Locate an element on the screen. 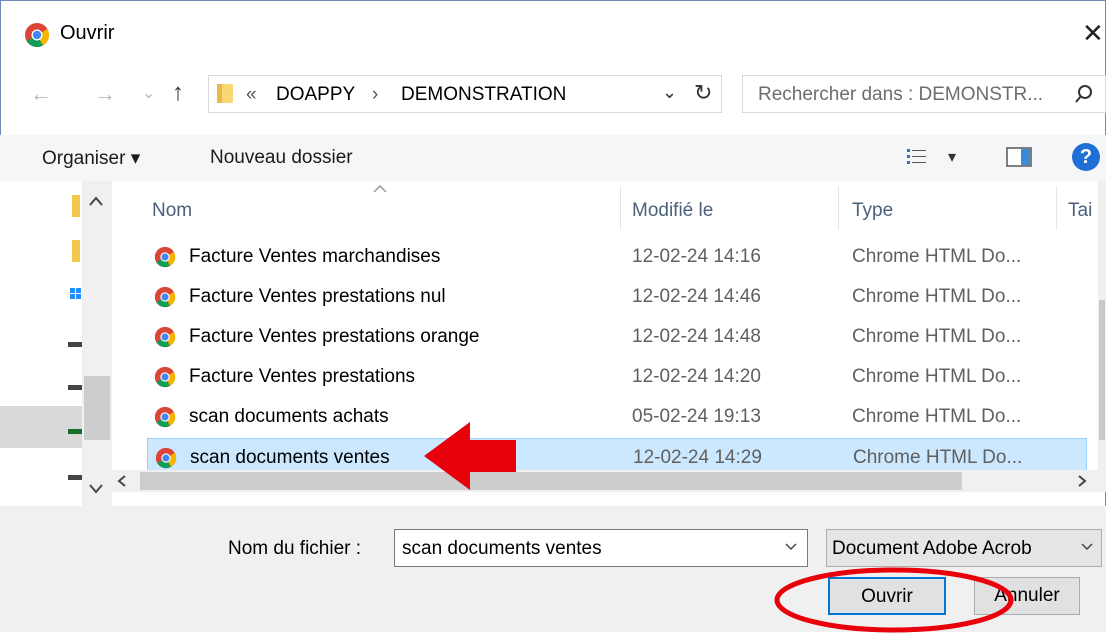 Image resolution: width=1108 pixels, height=634 pixels. recent-locations-icon: ⌄ is located at coordinates (148, 93).